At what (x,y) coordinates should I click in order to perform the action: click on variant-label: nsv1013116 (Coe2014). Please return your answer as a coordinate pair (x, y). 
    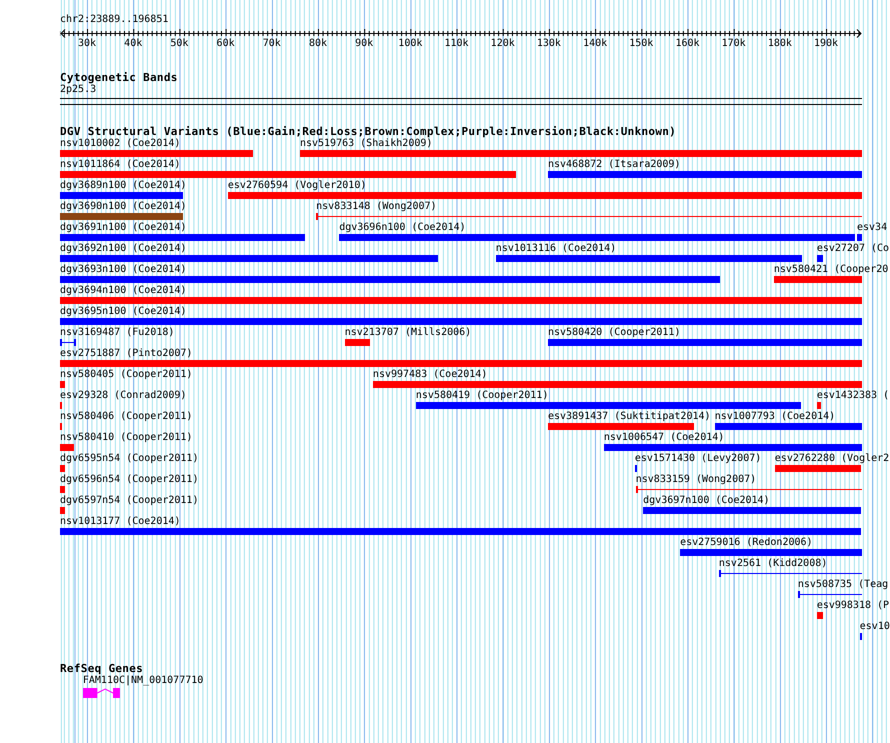
    Looking at the image, I should click on (556, 249).